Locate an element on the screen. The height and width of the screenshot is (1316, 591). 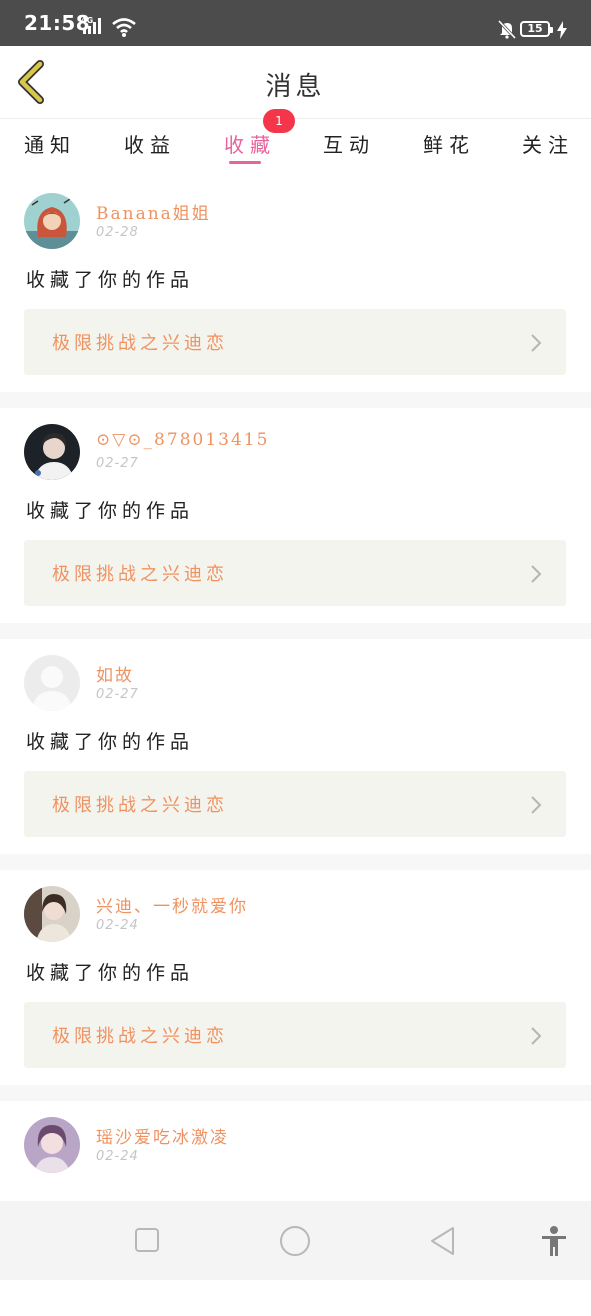
svg-text: 4G is located at coordinates (87, 20).